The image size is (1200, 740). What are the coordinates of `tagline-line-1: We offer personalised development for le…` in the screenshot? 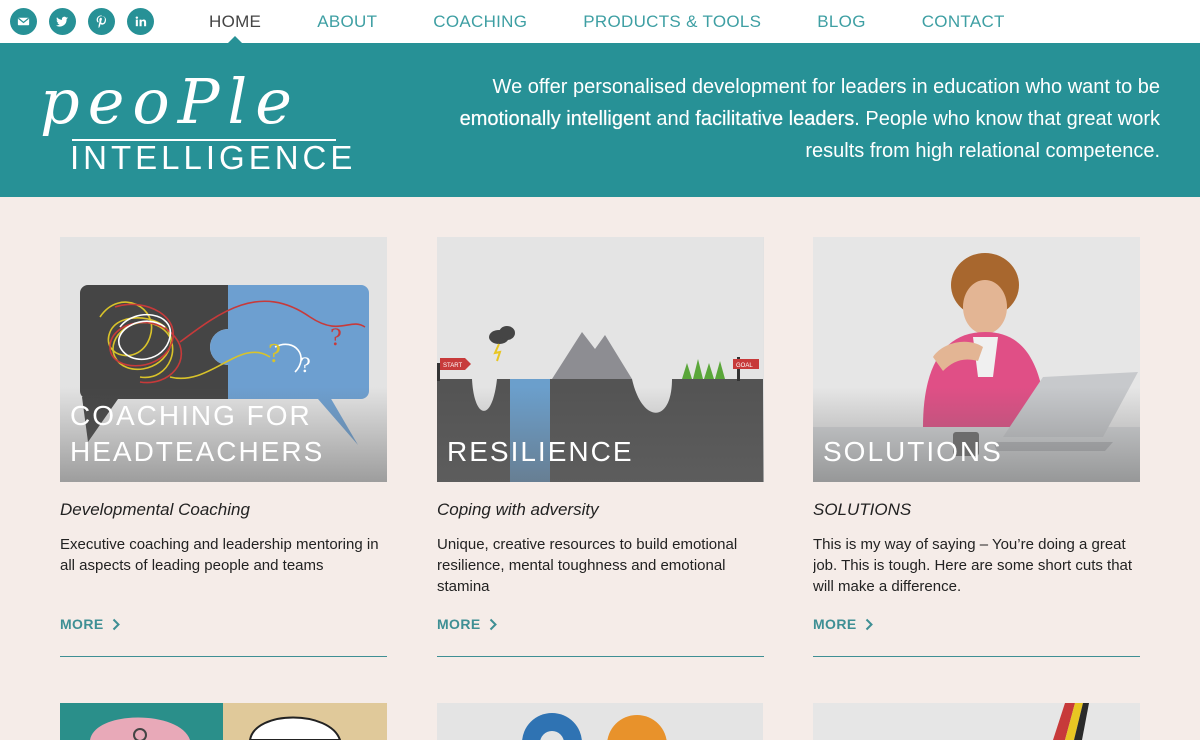 It's located at (826, 87).